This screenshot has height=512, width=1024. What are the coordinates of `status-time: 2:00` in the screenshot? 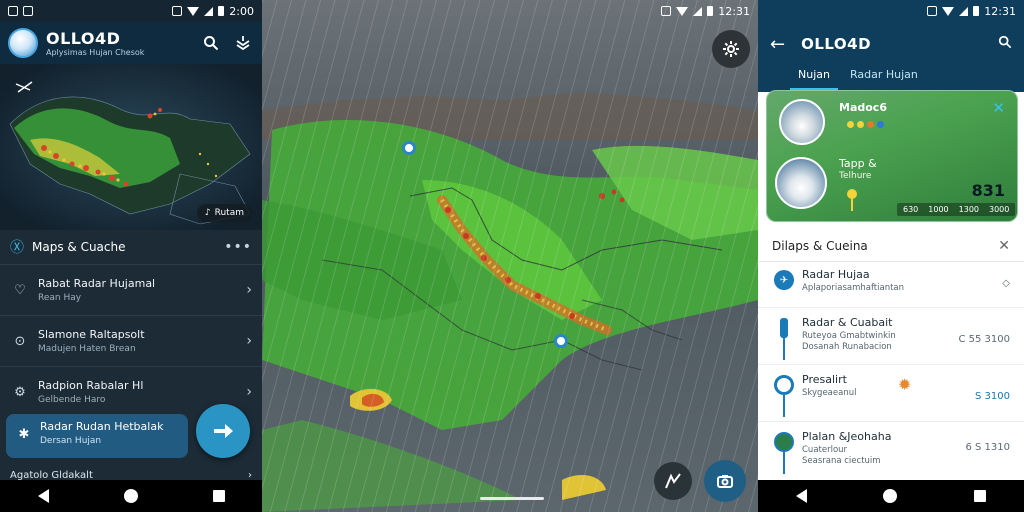 It's located at (241, 11).